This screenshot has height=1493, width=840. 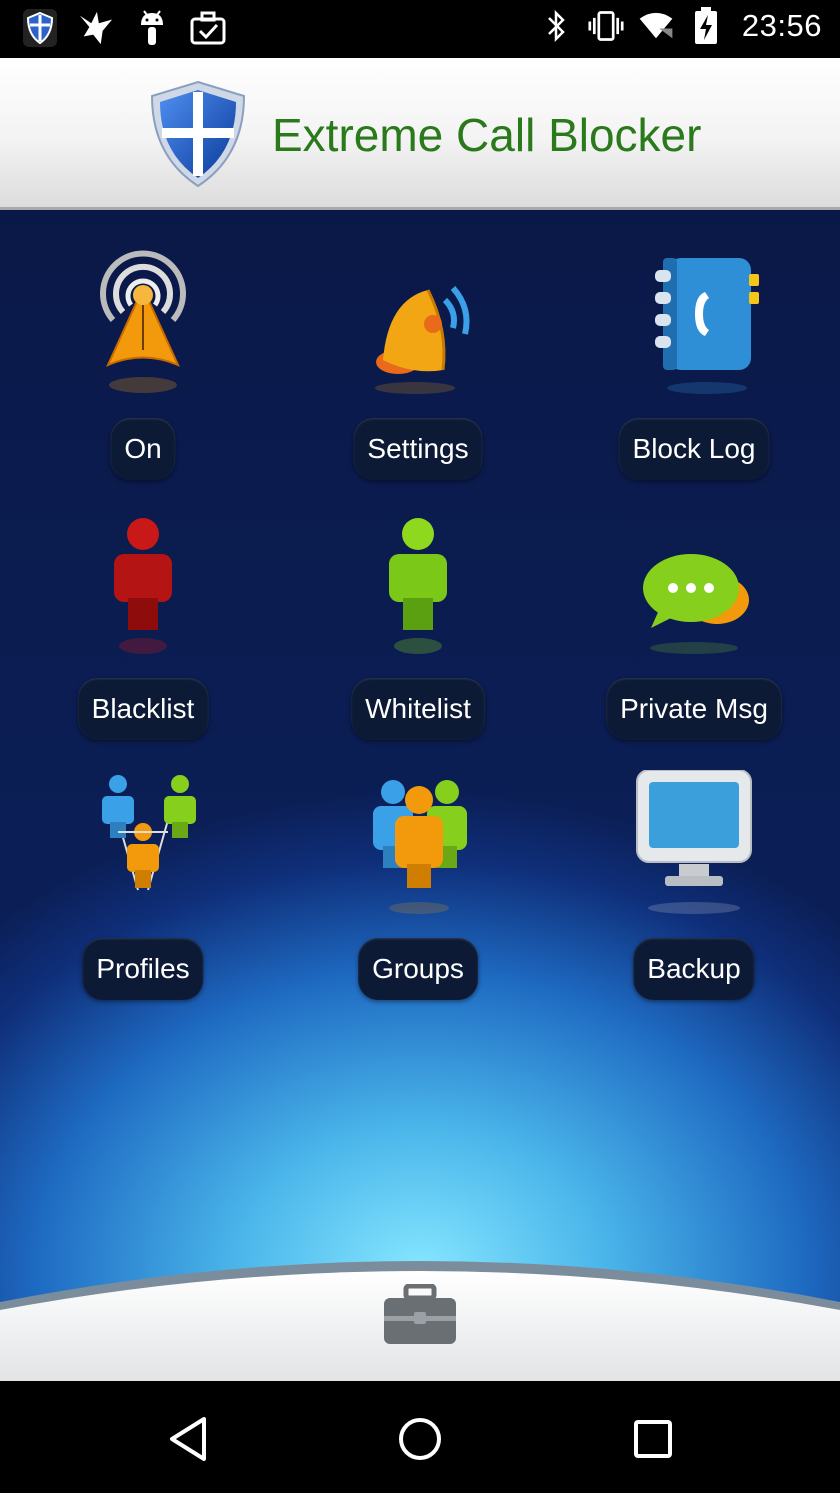 I want to click on menu-tile-on: On, so click(x=143, y=360).